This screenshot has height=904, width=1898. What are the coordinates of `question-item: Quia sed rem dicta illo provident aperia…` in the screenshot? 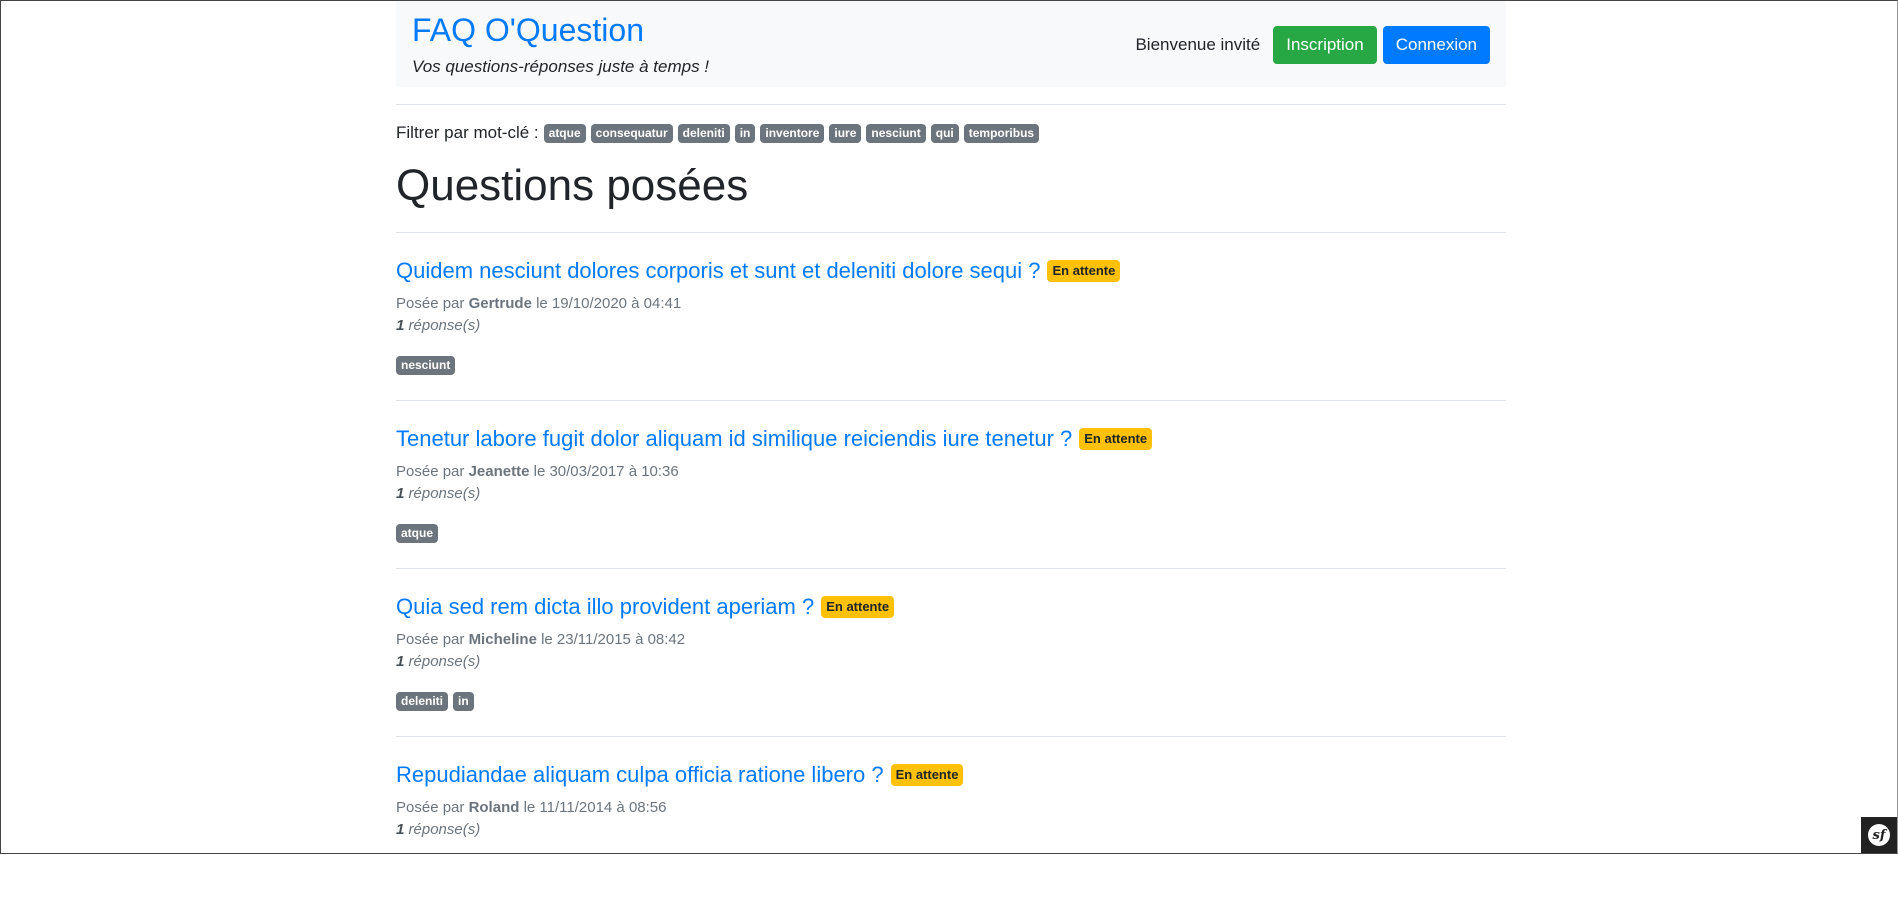 It's located at (951, 652).